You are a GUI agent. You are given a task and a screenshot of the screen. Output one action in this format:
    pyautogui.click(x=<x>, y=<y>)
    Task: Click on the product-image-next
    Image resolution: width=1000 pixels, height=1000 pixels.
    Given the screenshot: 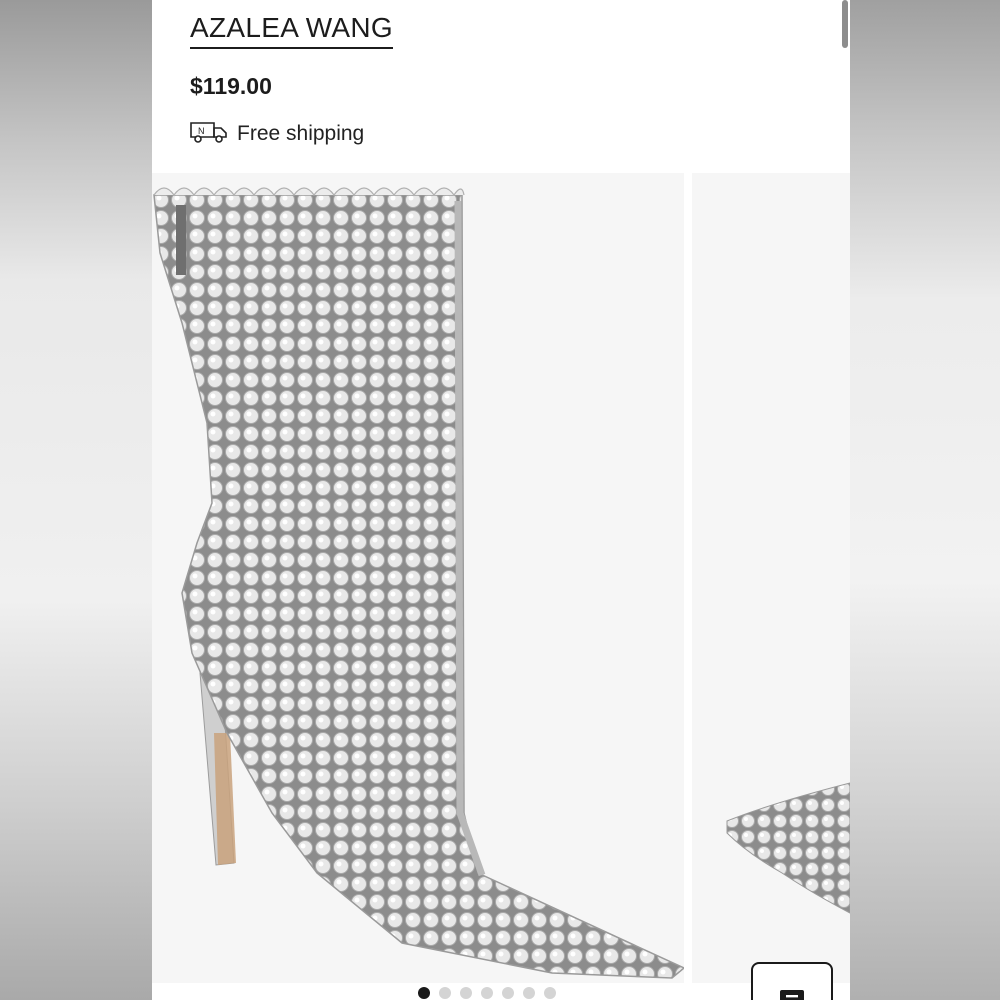 What is the action you would take?
    pyautogui.click(x=771, y=578)
    